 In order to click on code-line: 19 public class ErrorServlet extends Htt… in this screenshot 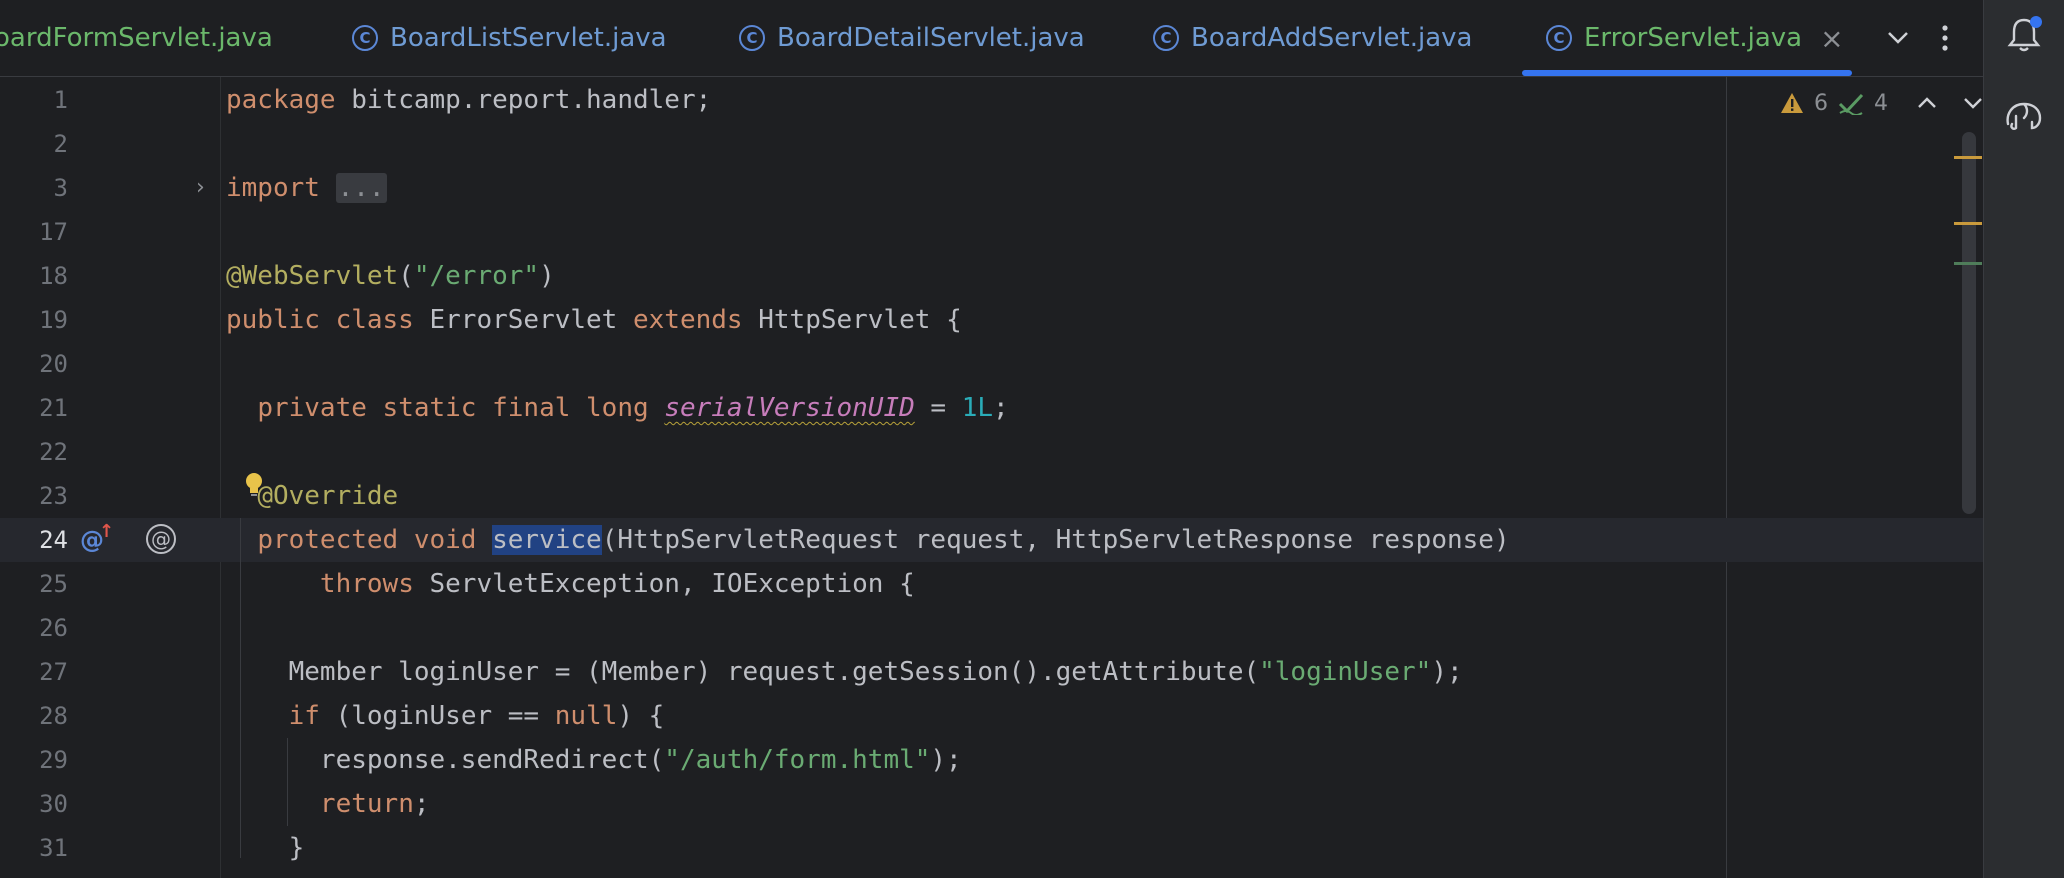, I will do `click(991, 320)`.